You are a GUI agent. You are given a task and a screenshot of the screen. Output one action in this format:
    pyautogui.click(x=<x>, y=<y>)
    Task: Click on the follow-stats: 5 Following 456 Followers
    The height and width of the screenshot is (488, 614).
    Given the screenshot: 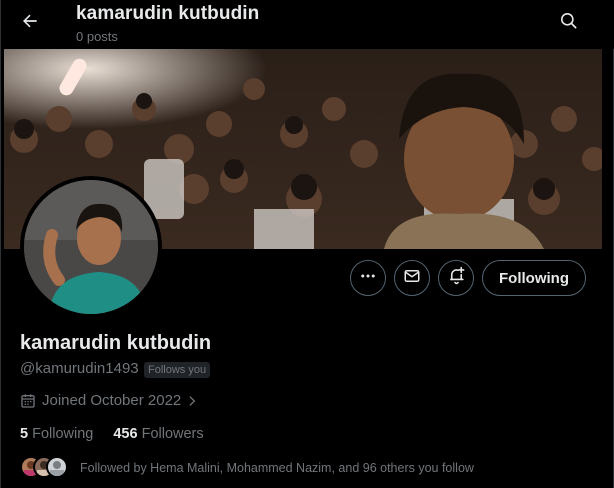 What is the action you would take?
    pyautogui.click(x=122, y=434)
    